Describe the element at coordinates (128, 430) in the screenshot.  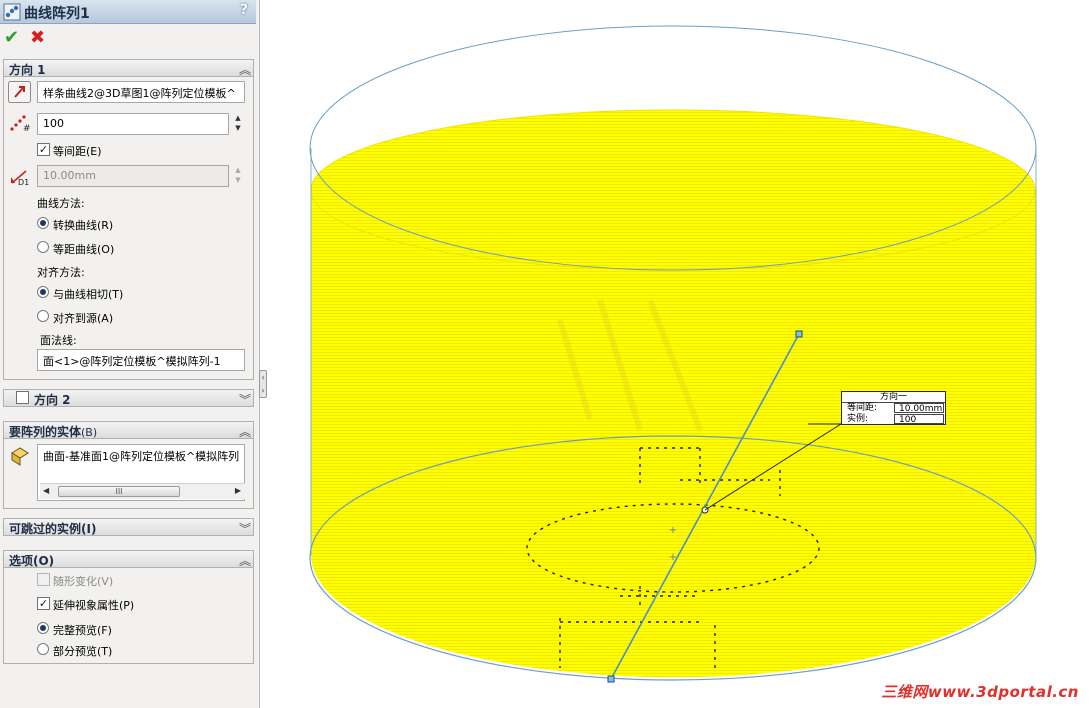
I see `bodies-group-header: 要阵列的实体(B) ︽` at that location.